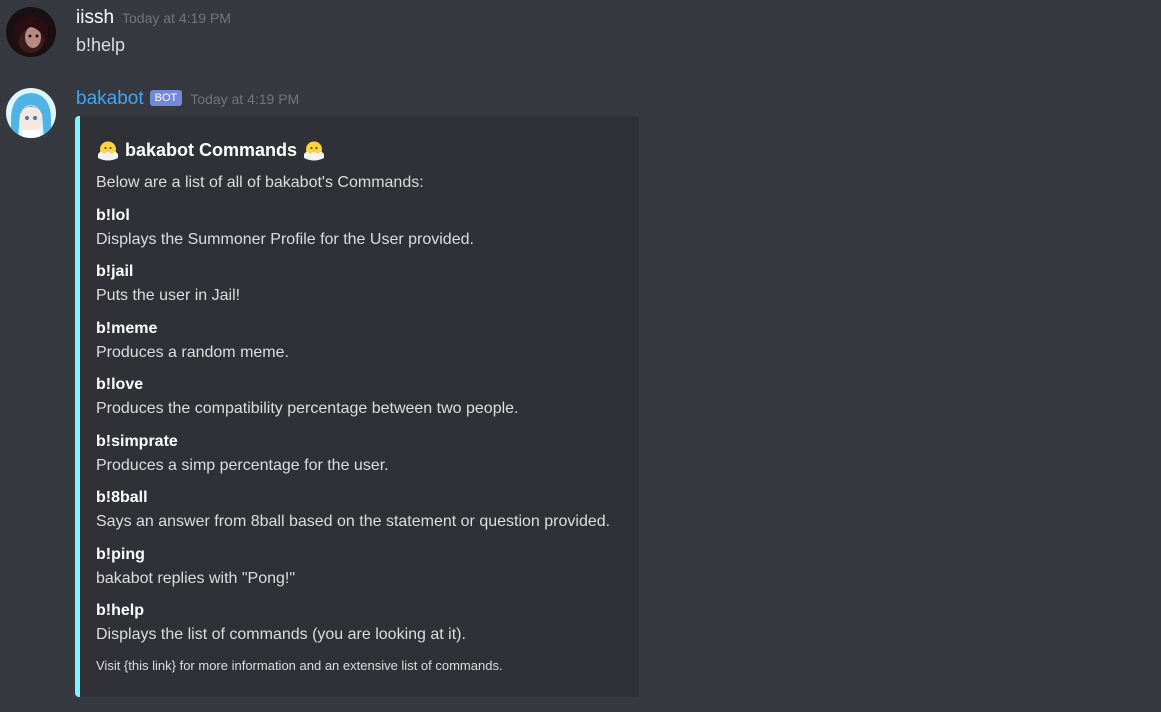 This screenshot has height=712, width=1161. I want to click on command-description: Puts the user in Jail!, so click(168, 295).